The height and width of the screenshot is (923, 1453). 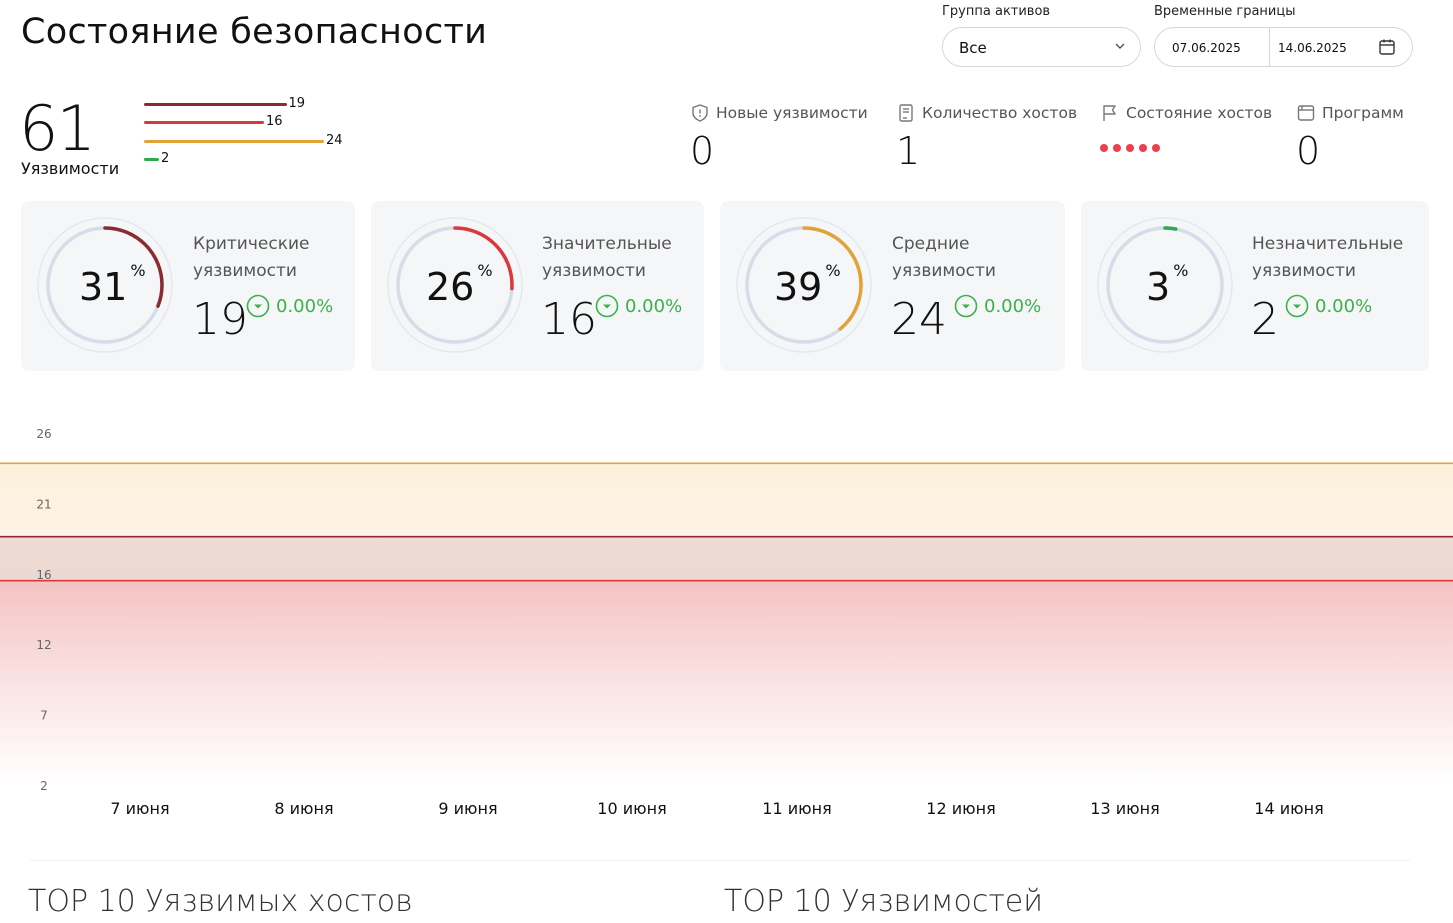 I want to click on y-tick-label: 21, so click(x=43, y=504).